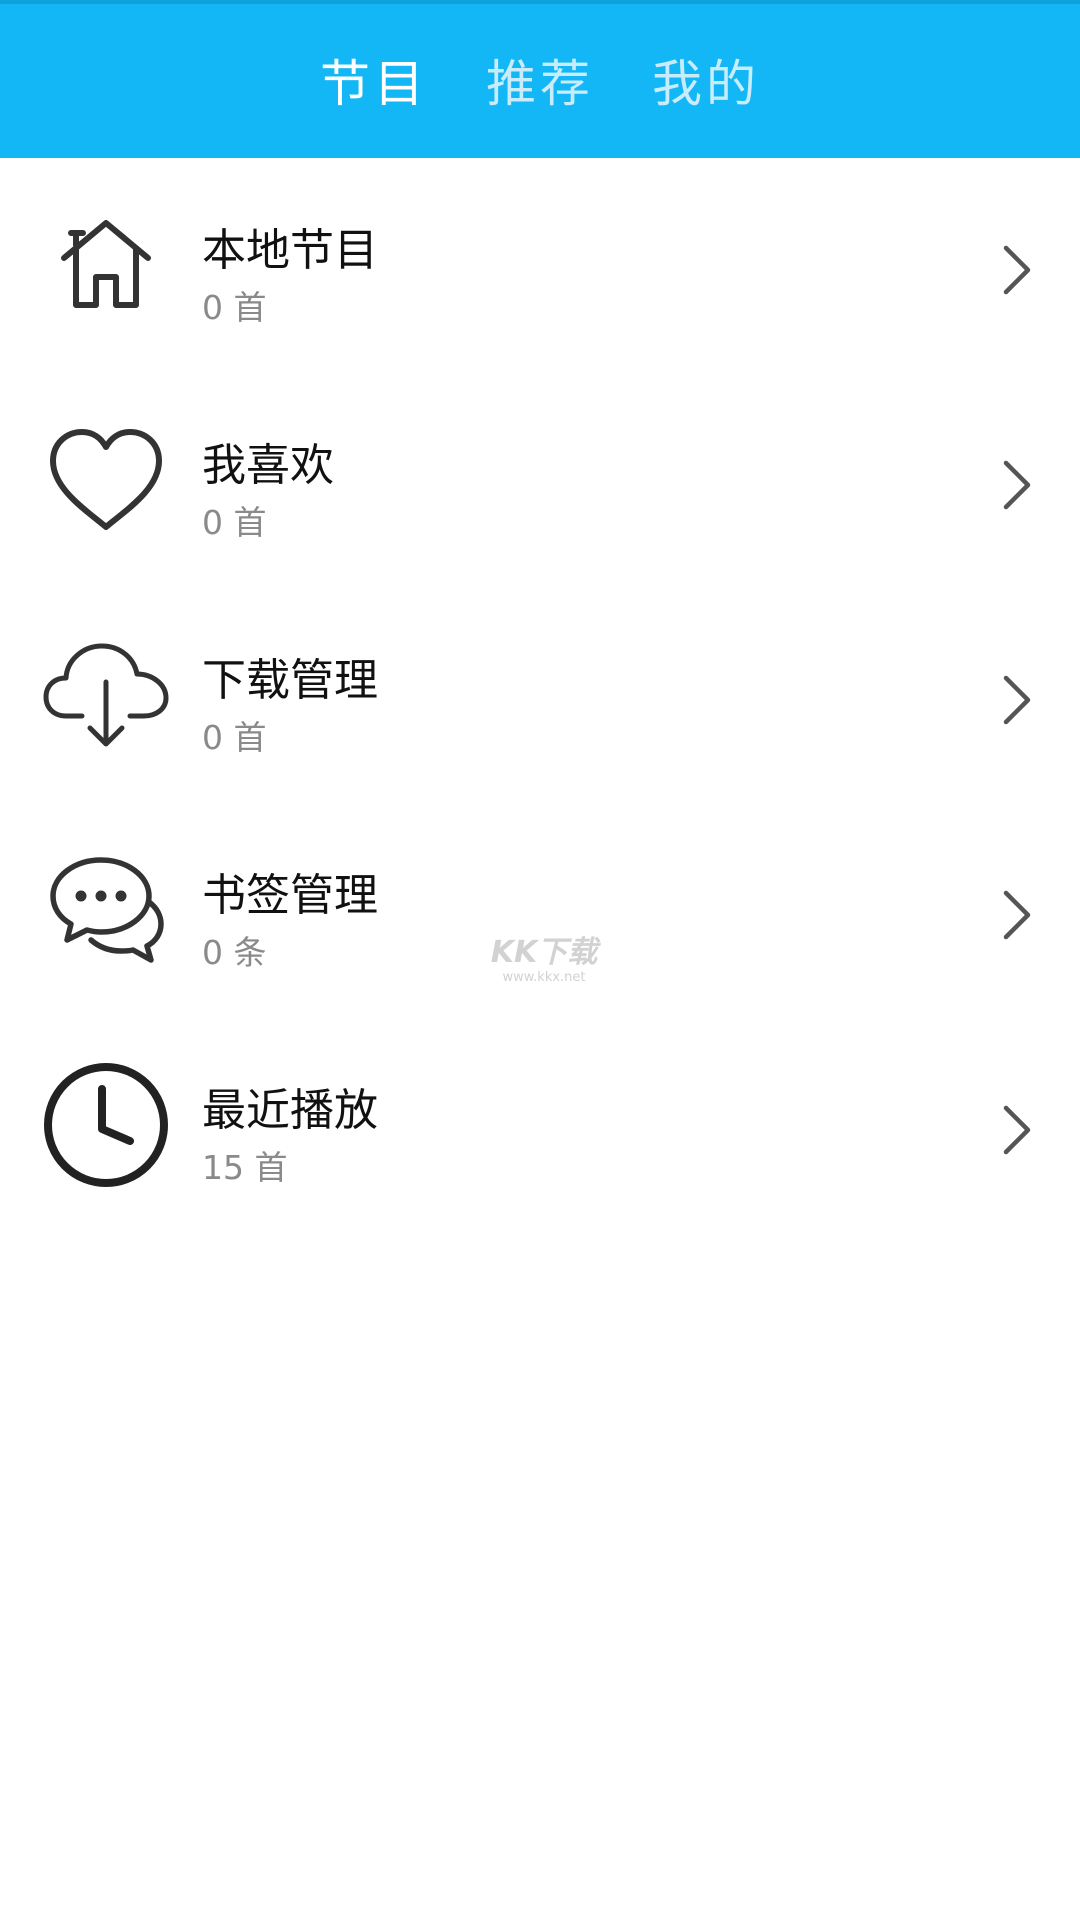 The image size is (1080, 1920). What do you see at coordinates (245, 1167) in the screenshot?
I see `menu-item-count: 15 首` at bounding box center [245, 1167].